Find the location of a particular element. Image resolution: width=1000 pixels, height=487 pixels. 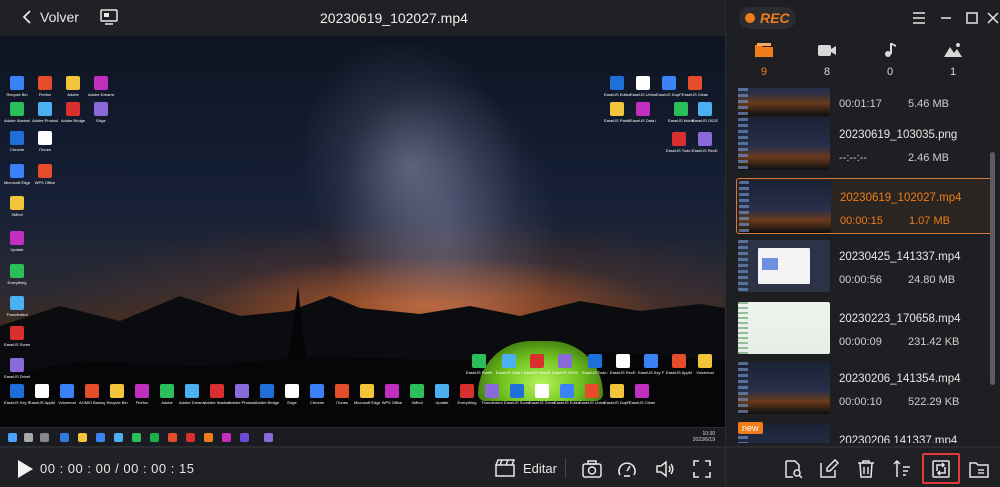

app-taskbar-icon is located at coordinates (208, 437).